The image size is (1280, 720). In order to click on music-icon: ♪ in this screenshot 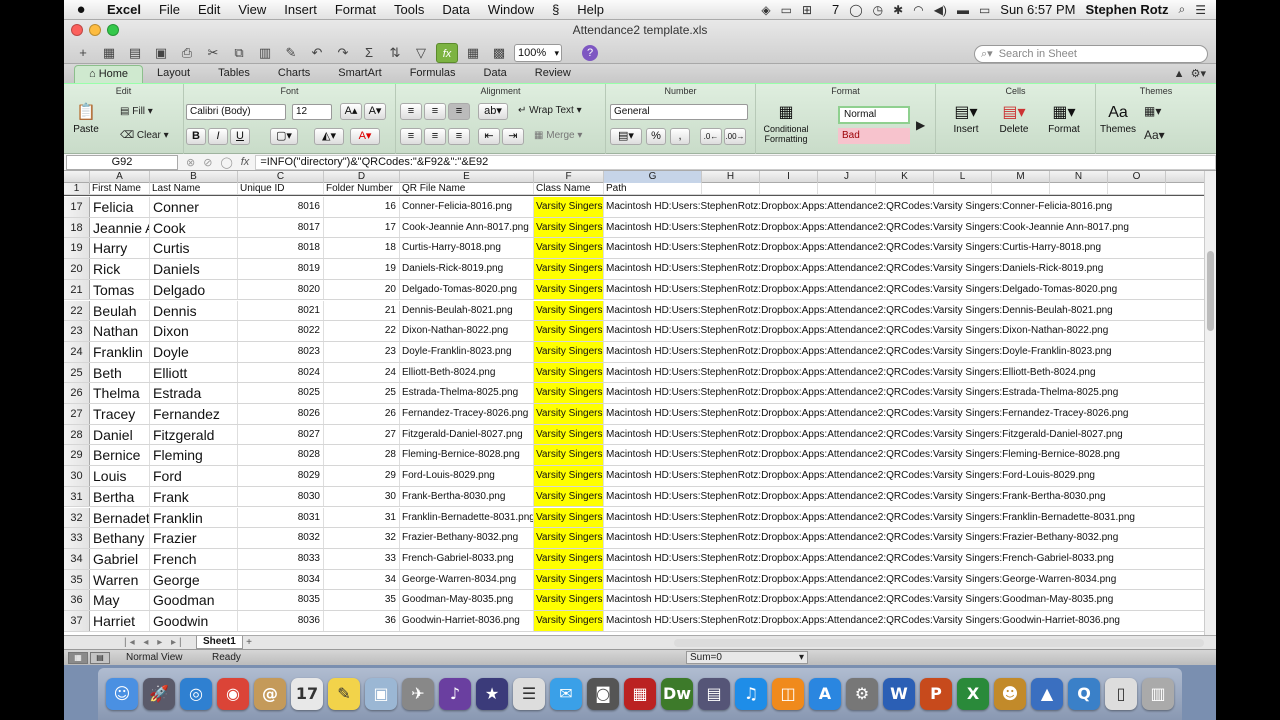, I will do `click(455, 694)`.